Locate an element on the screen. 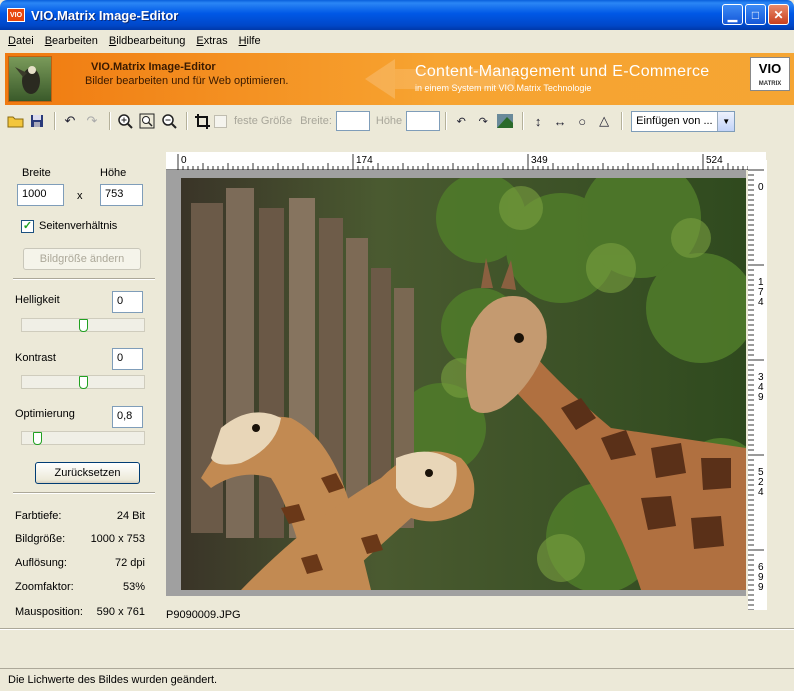 This screenshot has width=794, height=691. app-icon: VIO is located at coordinates (16, 15).